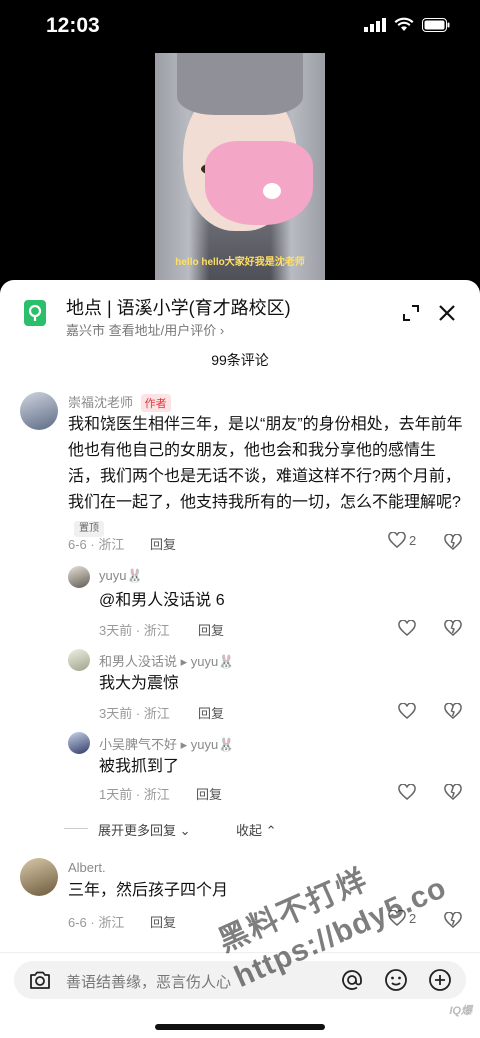 The height and width of the screenshot is (1038, 480). I want to click on expand-icon, so click(411, 313).